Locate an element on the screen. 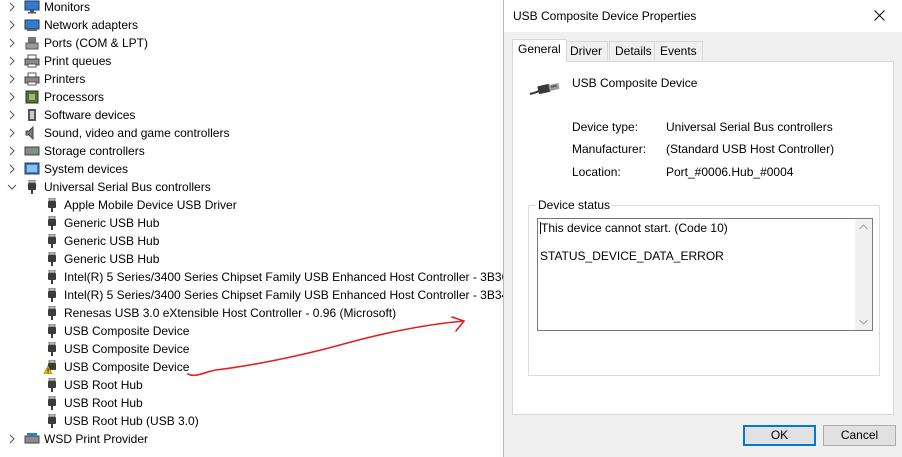  scroll-down-arrow-icon is located at coordinates (863, 322).